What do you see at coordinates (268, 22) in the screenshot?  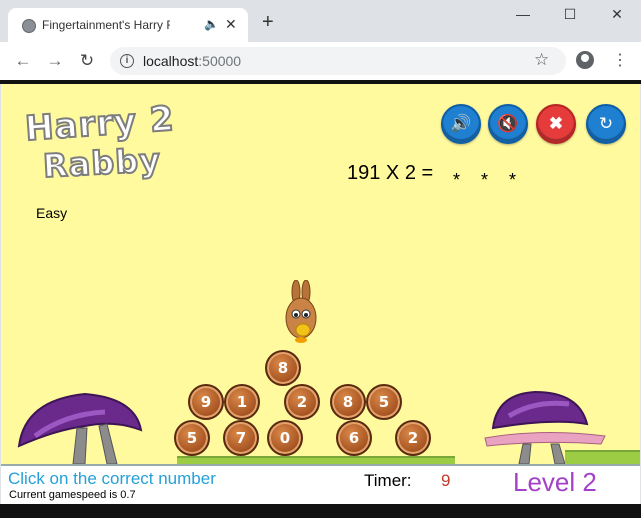 I see `new-tab-button: +` at bounding box center [268, 22].